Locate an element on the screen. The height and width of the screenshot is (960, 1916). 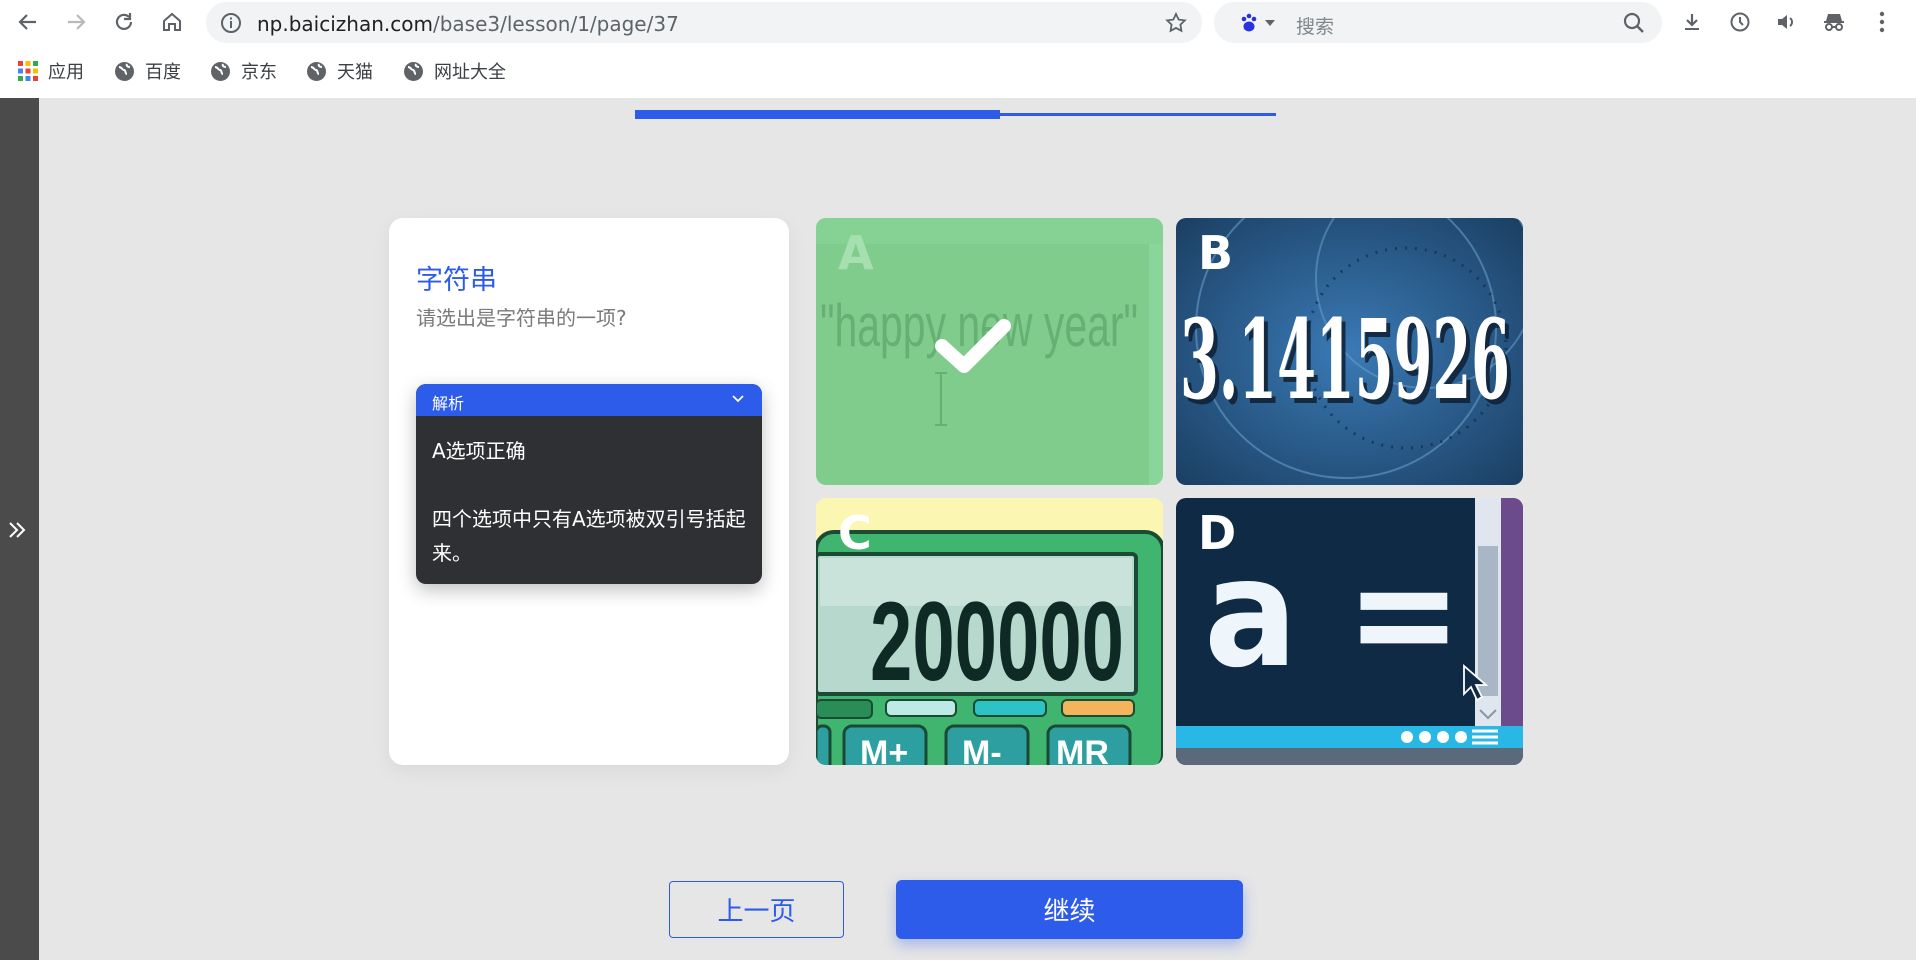
incognito-button is located at coordinates (1834, 22).